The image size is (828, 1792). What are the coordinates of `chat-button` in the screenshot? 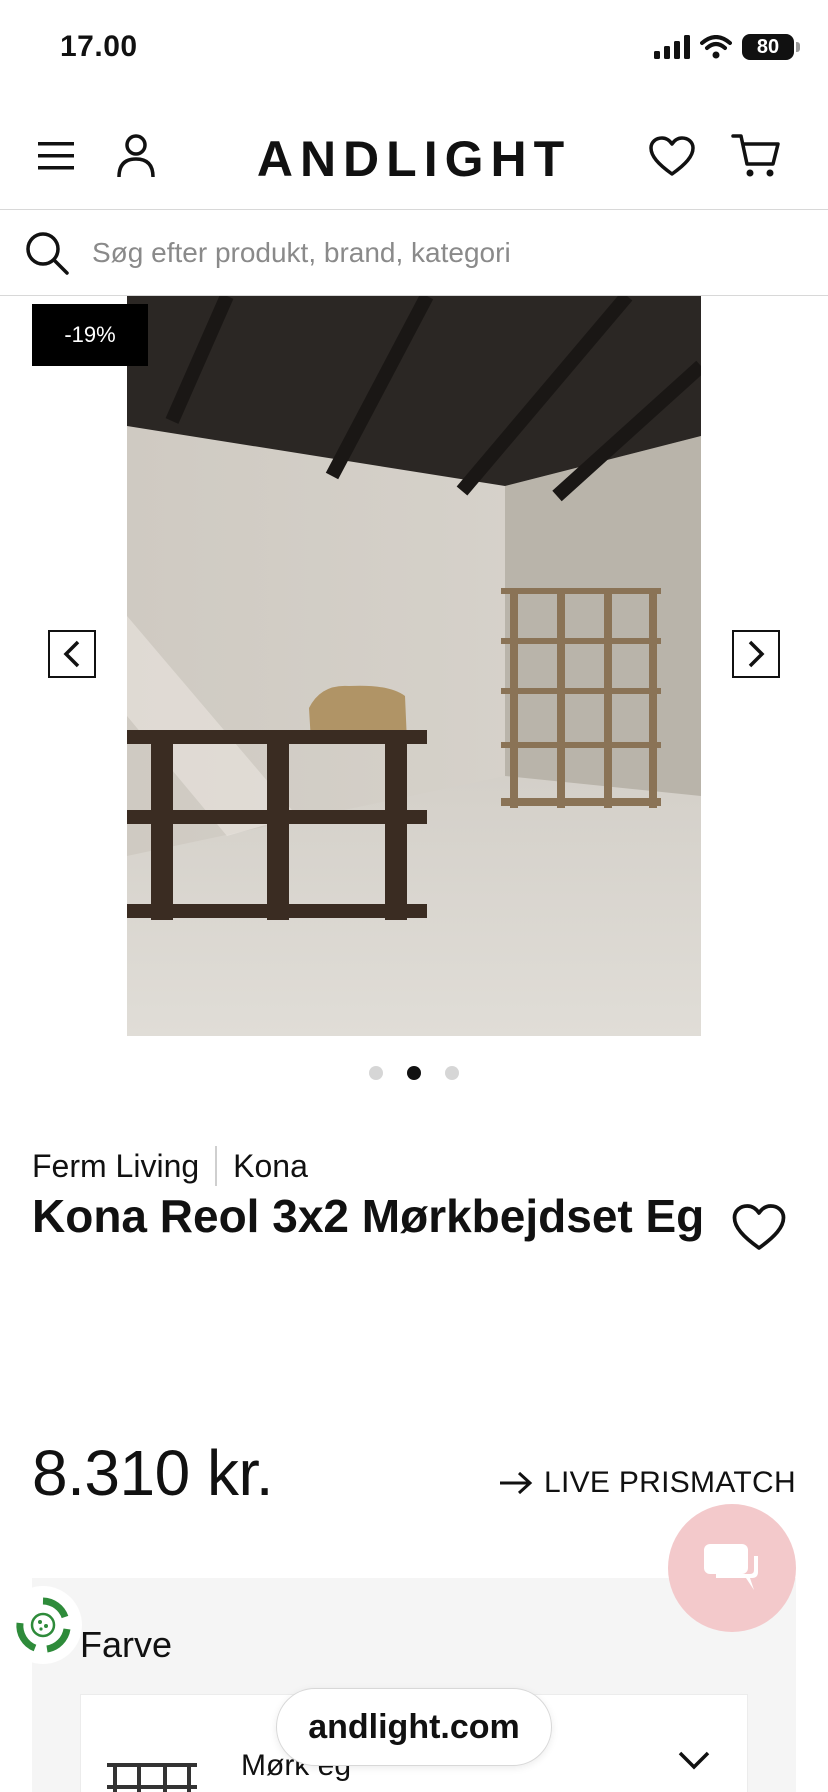 It's located at (732, 1568).